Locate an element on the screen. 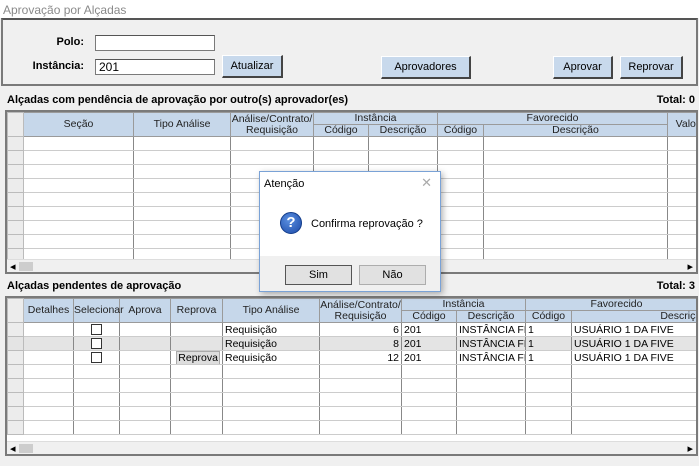  aprovadores-button: Aprovadores is located at coordinates (426, 67).